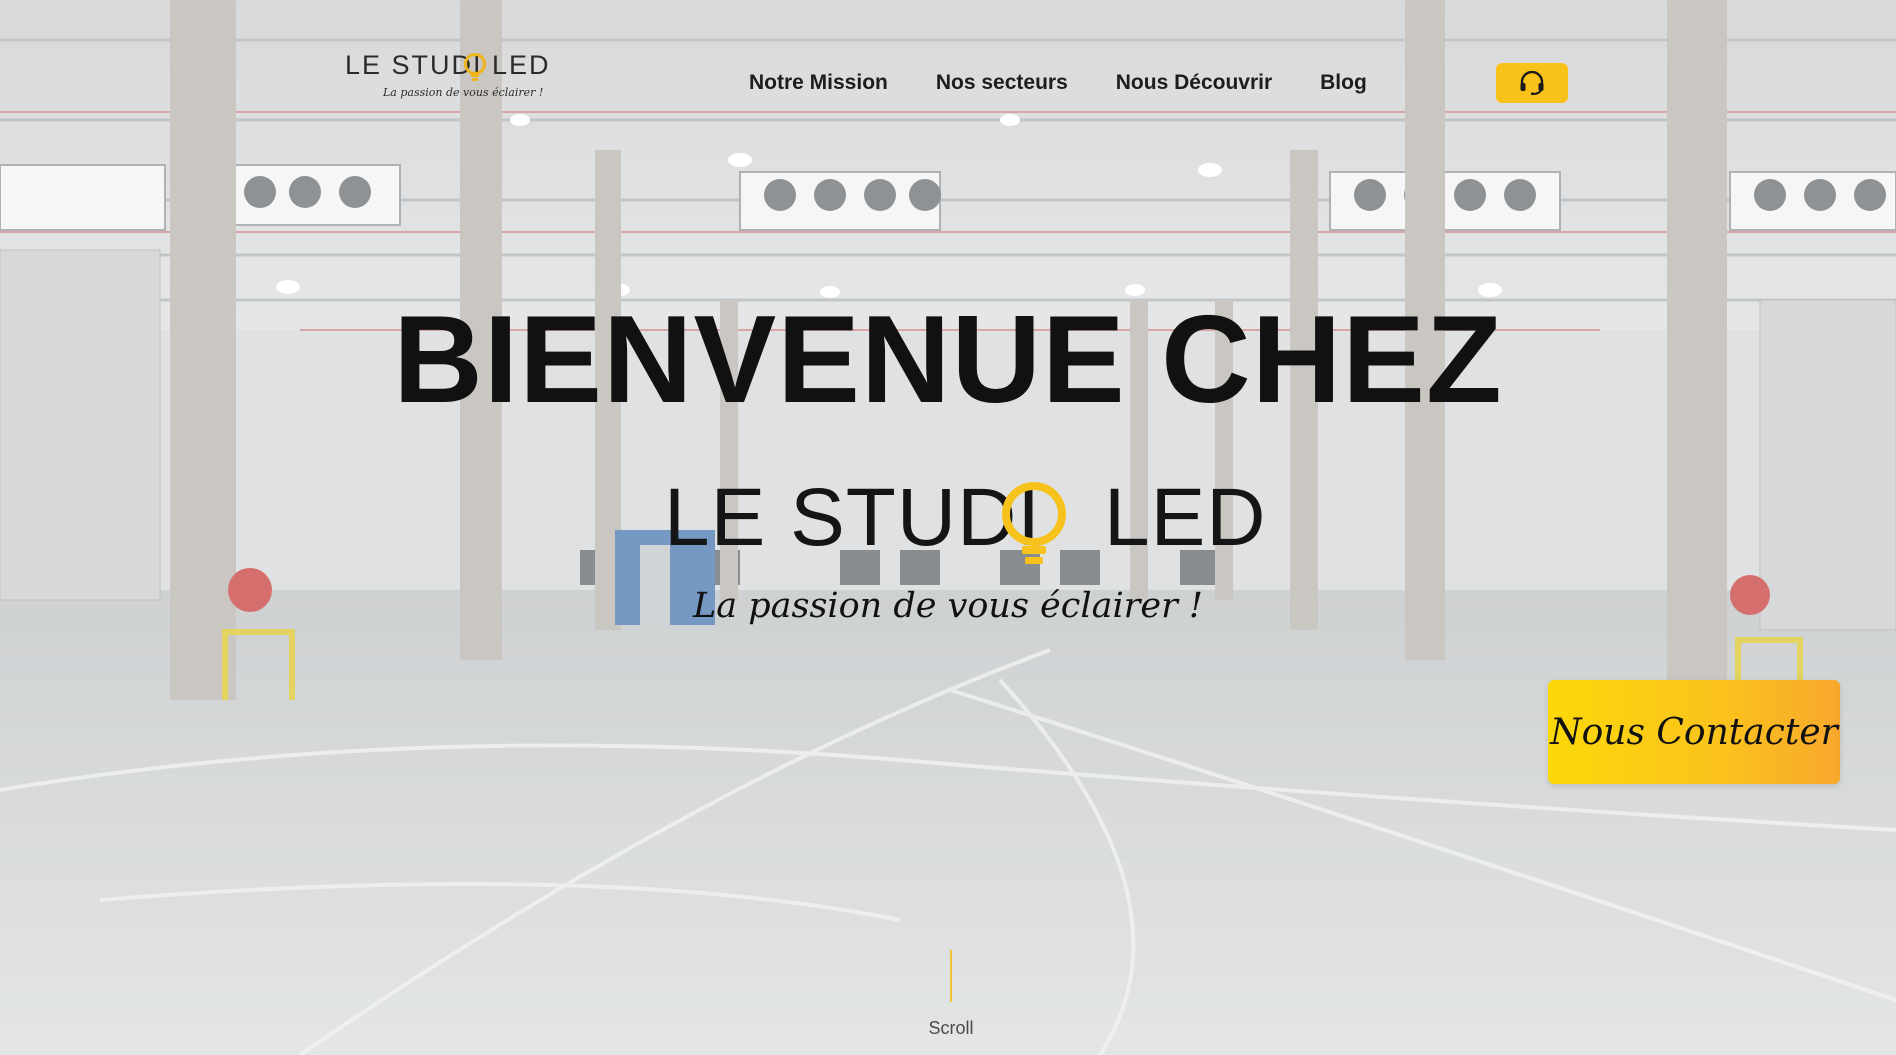  Describe the element at coordinates (521, 65) in the screenshot. I see `logo-text-right: LED` at that location.